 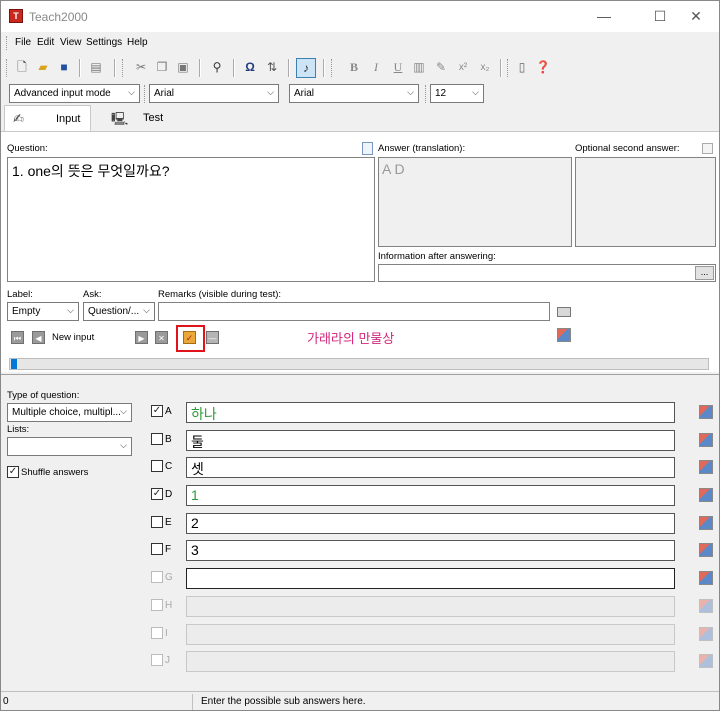 I want to click on book-icon: ▯, so click(x=522, y=68).